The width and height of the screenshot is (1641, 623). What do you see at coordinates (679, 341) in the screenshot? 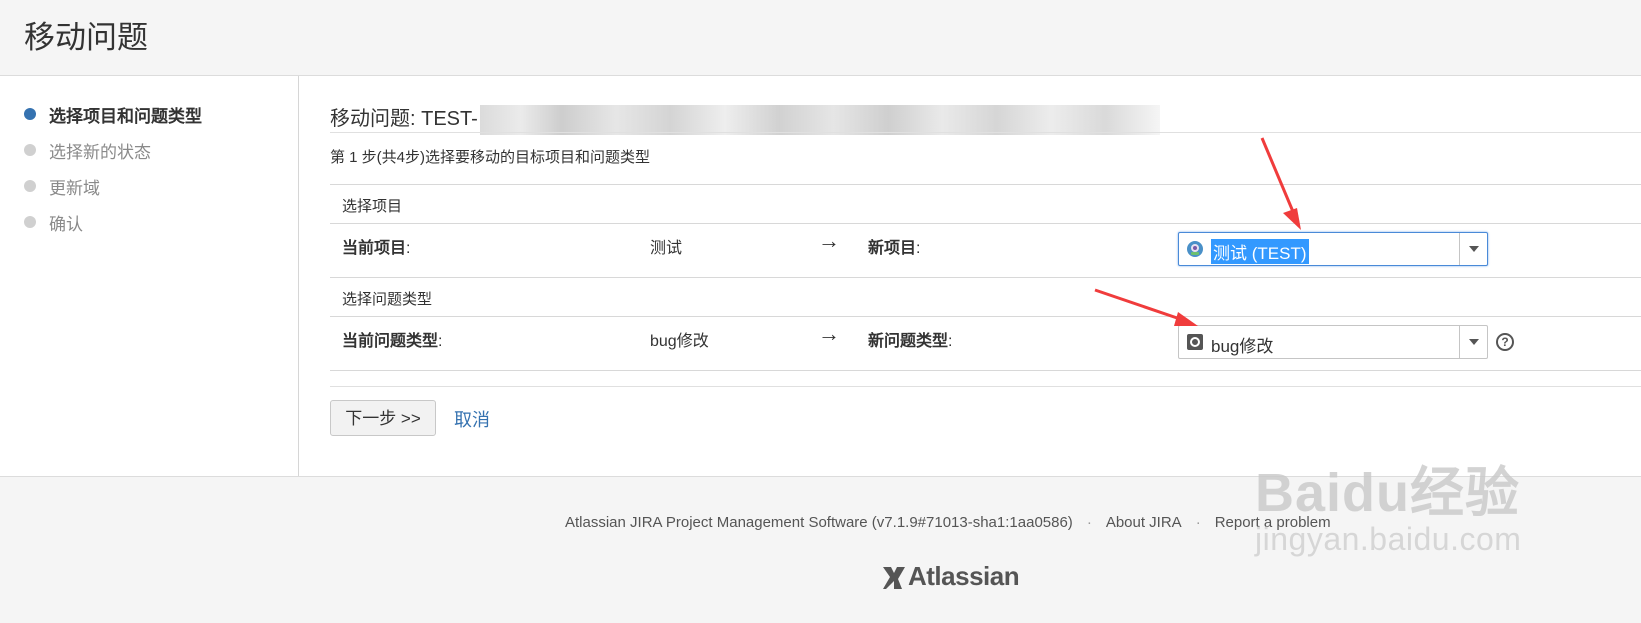
I see `current-issuetype-value: bug修改` at bounding box center [679, 341].